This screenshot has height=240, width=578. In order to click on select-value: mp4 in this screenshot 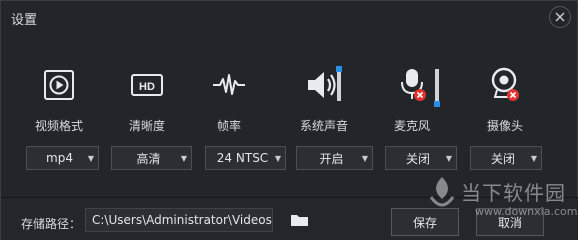, I will do `click(59, 158)`.